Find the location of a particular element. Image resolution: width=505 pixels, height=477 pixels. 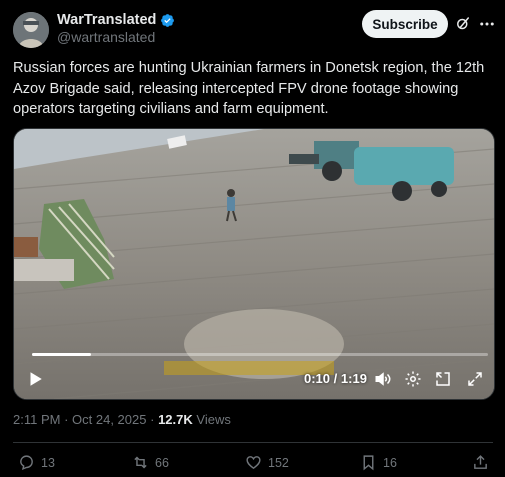

like-count: 152 is located at coordinates (278, 462).